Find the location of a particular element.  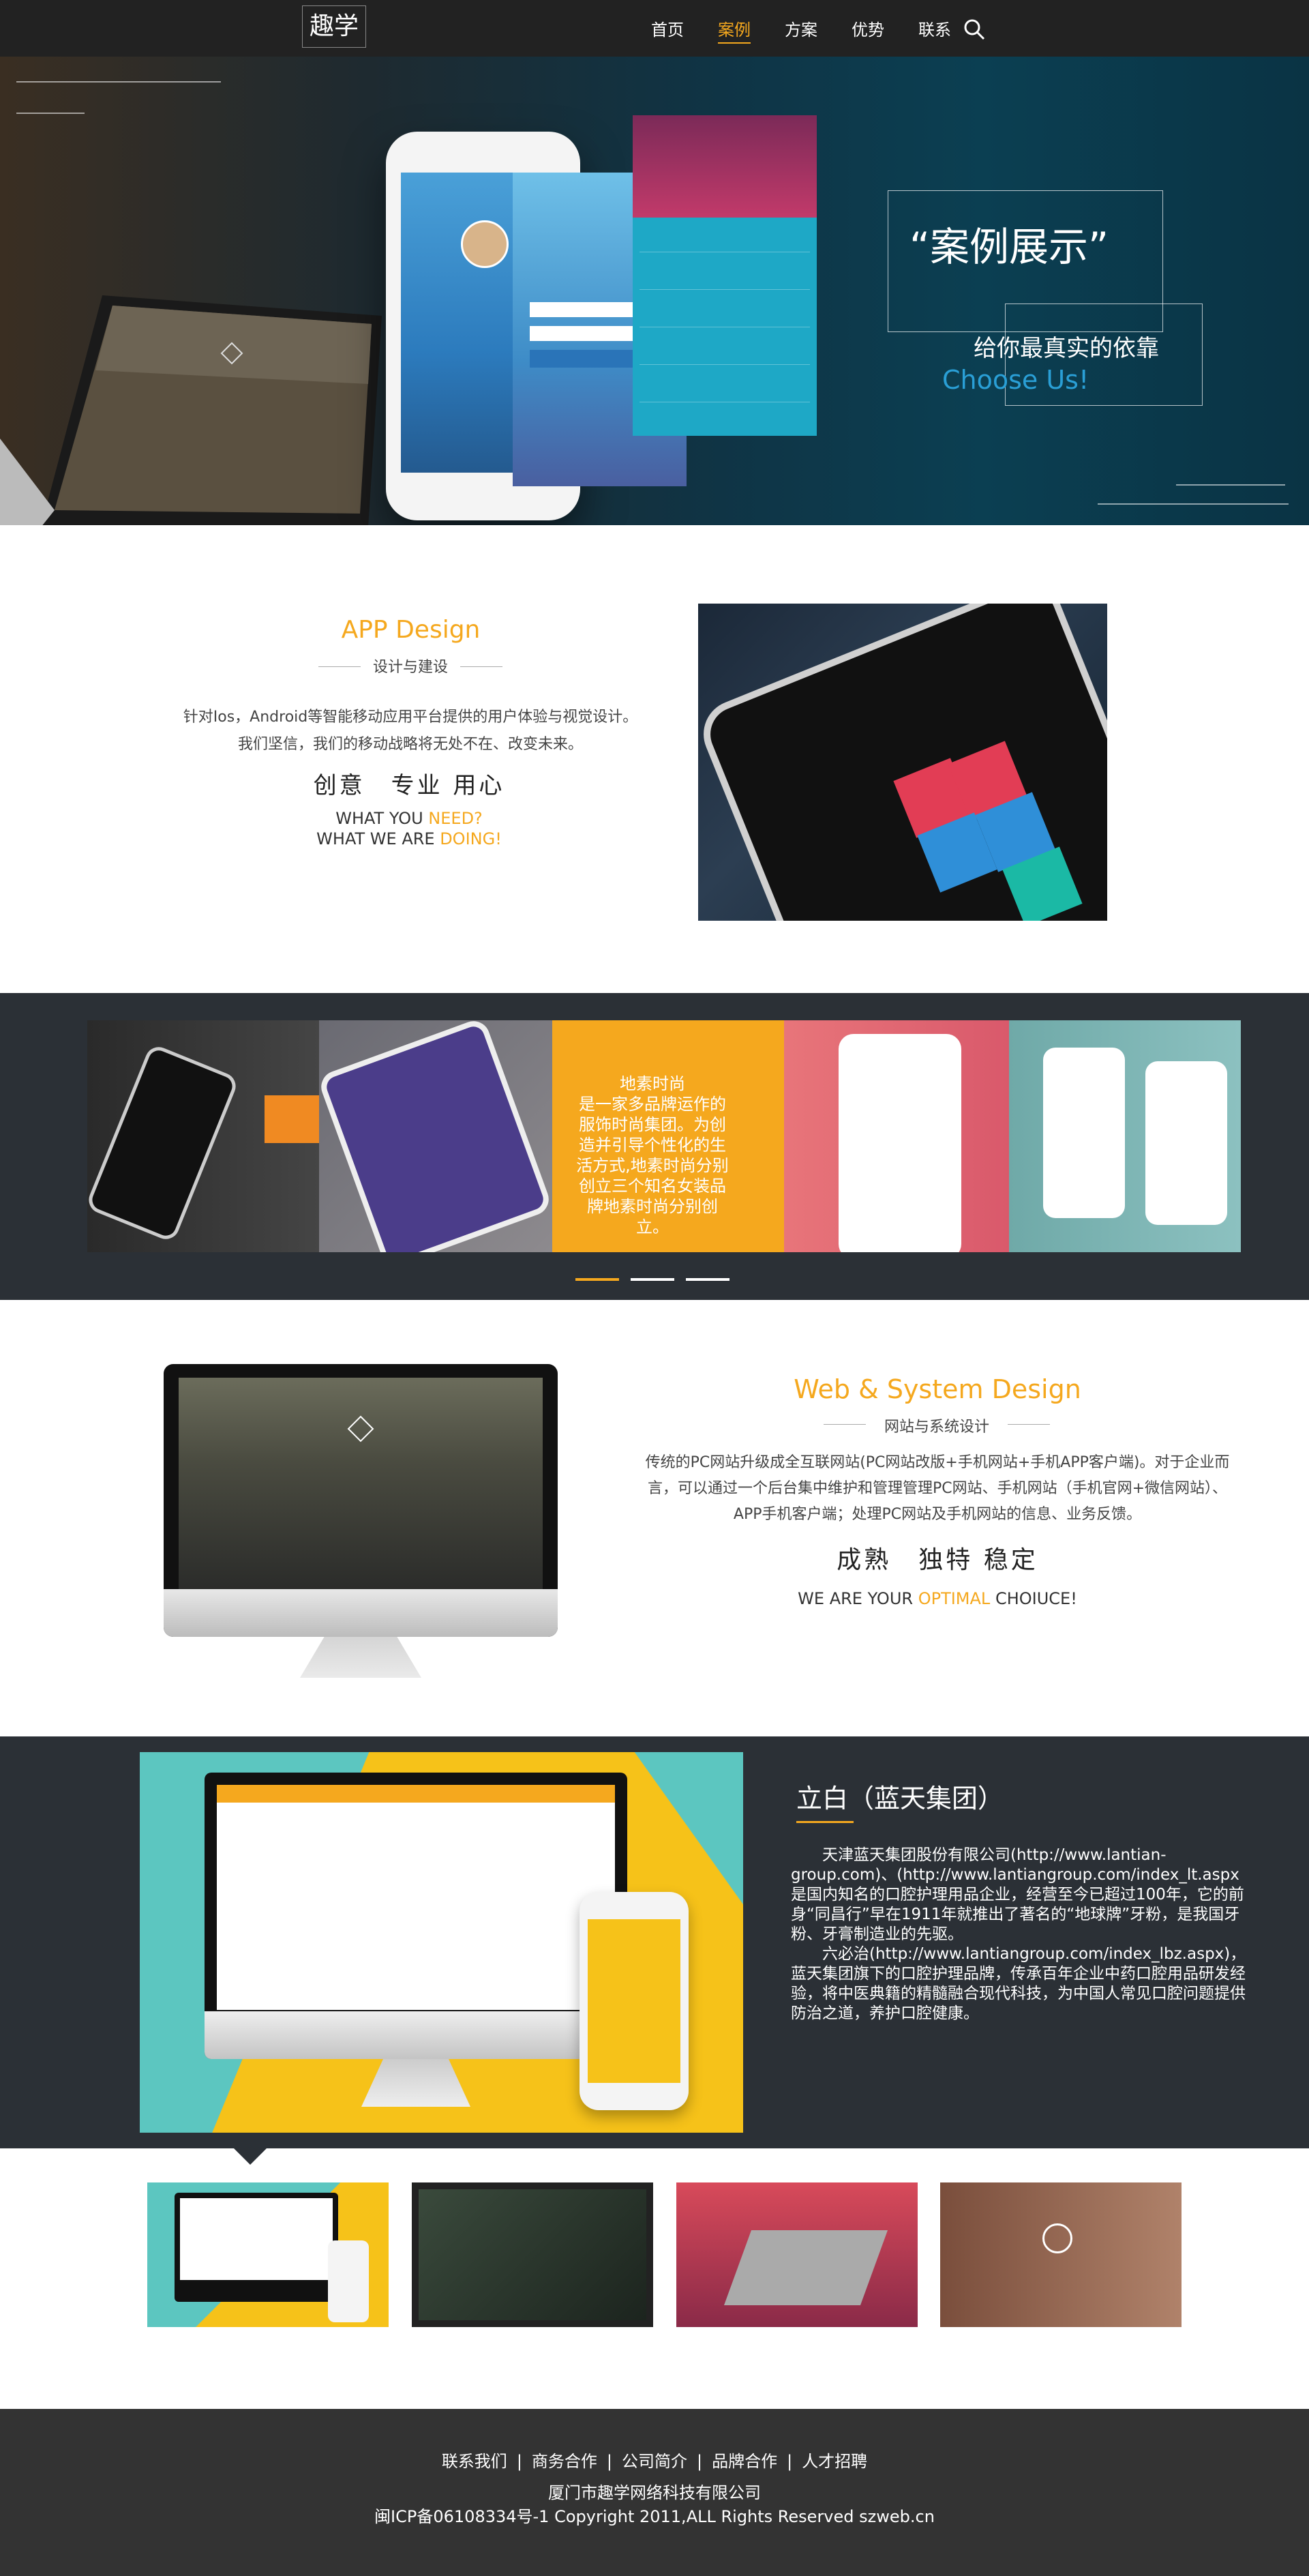

hero-choose-text: Choose Us! is located at coordinates (1015, 380).